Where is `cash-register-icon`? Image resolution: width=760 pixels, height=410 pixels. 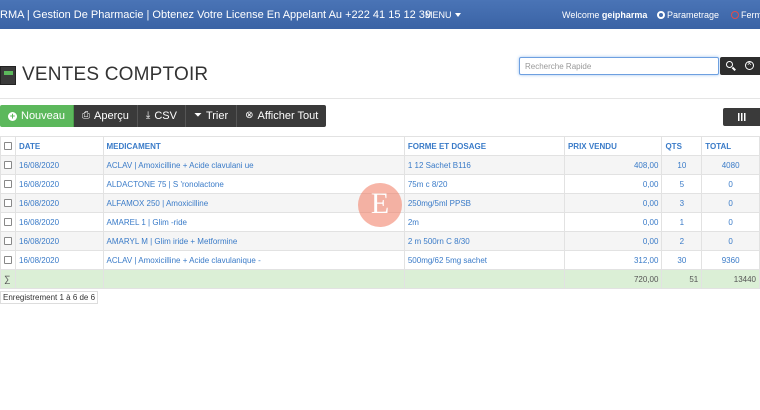 cash-register-icon is located at coordinates (8, 75).